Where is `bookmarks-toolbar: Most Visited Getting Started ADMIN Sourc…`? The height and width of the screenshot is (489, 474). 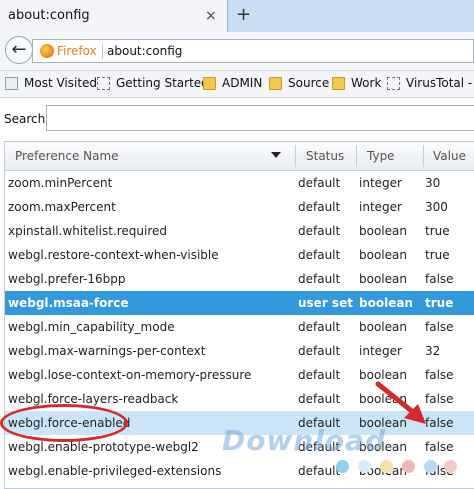 bookmarks-toolbar: Most Visited Getting Started ADMIN Sourc… is located at coordinates (237, 84).